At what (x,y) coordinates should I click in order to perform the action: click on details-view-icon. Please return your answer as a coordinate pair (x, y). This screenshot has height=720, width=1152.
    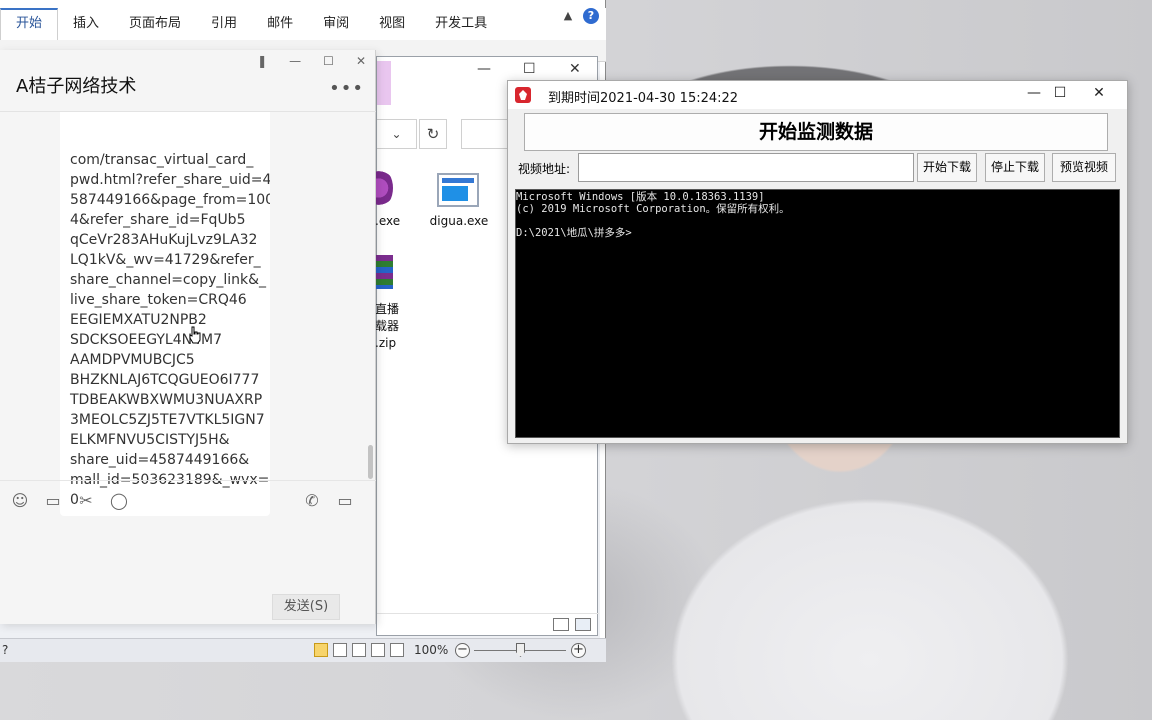
    Looking at the image, I should click on (561, 624).